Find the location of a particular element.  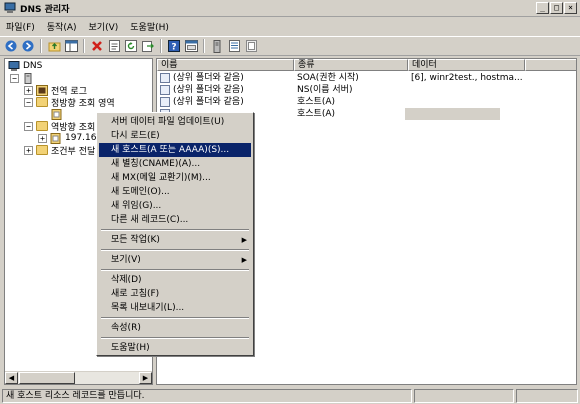

menu-item-properties: 속성(R) is located at coordinates (175, 328).